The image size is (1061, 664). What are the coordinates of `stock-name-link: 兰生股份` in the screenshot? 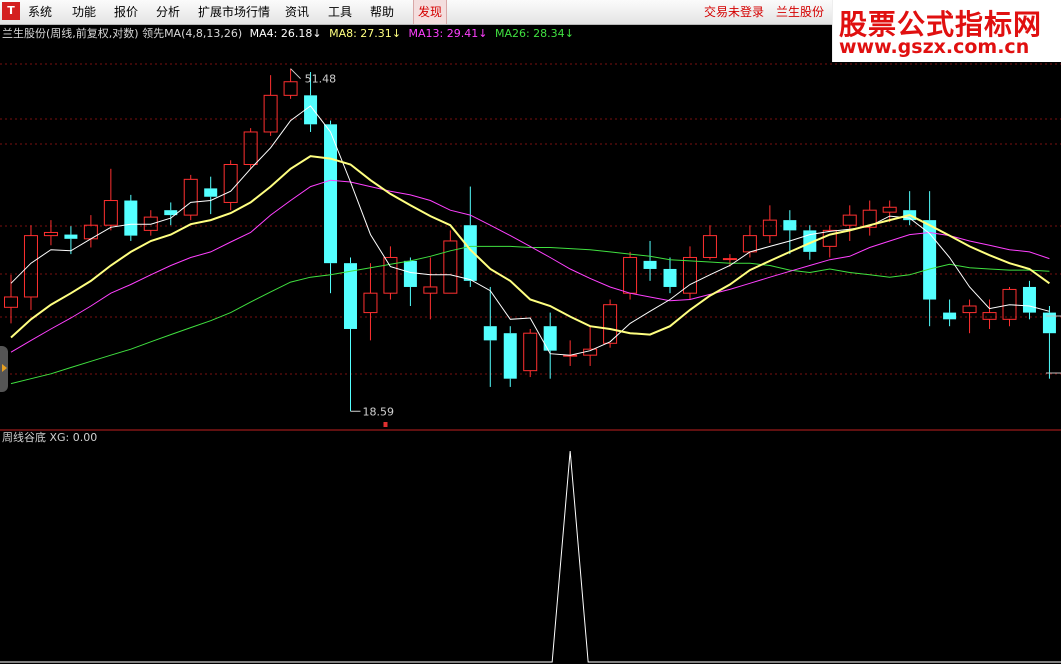 It's located at (800, 12).